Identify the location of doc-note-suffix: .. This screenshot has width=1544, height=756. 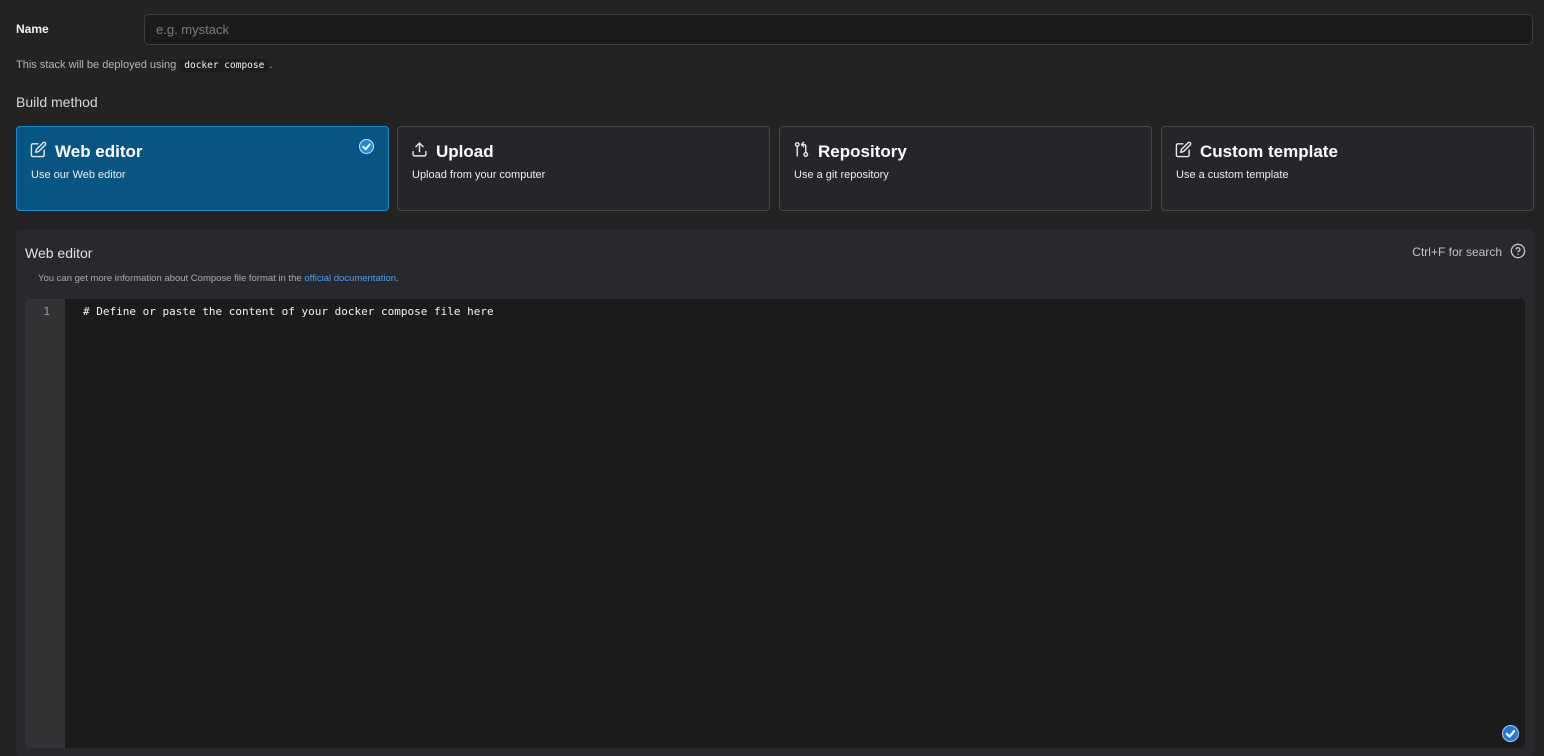
(397, 278).